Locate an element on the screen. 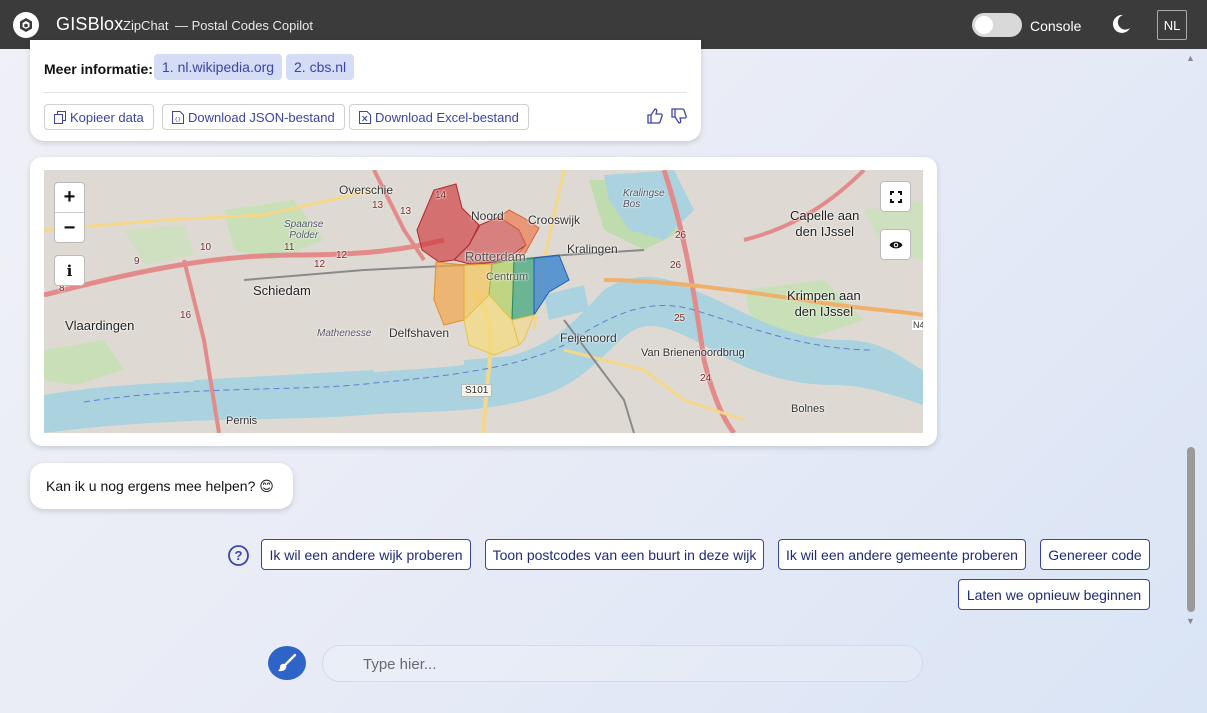  zoom-in-button: + is located at coordinates (69, 198).